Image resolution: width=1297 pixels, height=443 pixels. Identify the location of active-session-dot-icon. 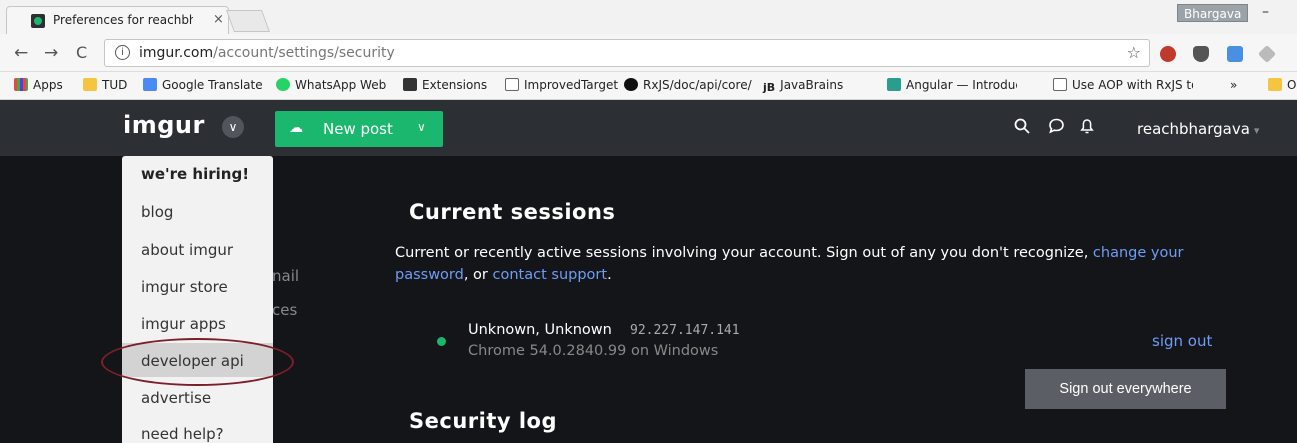
(441, 341).